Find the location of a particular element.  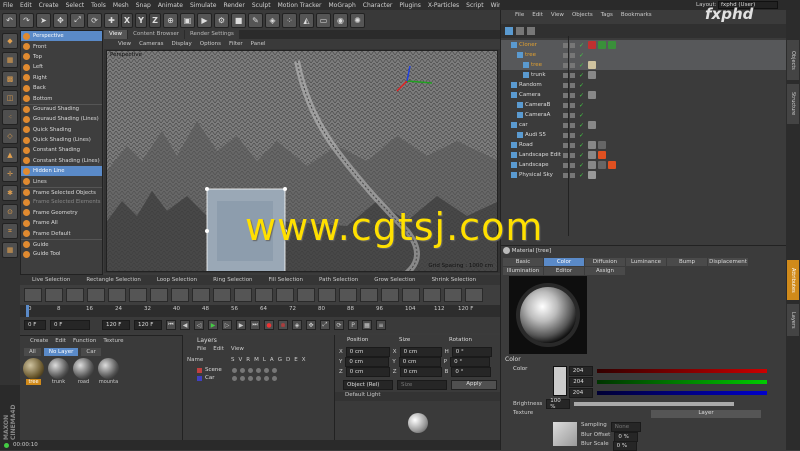

subdivision-icon: ◈ is located at coordinates (272, 20).